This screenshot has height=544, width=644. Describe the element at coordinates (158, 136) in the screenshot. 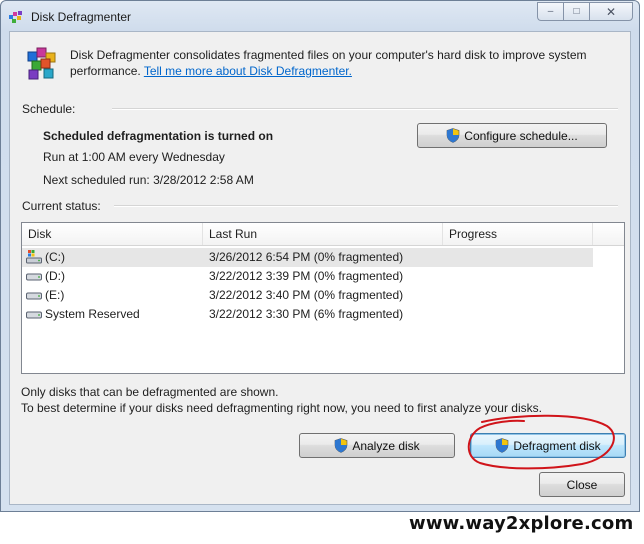

I see `schedule-status: Scheduled defragmentation is turned on` at that location.